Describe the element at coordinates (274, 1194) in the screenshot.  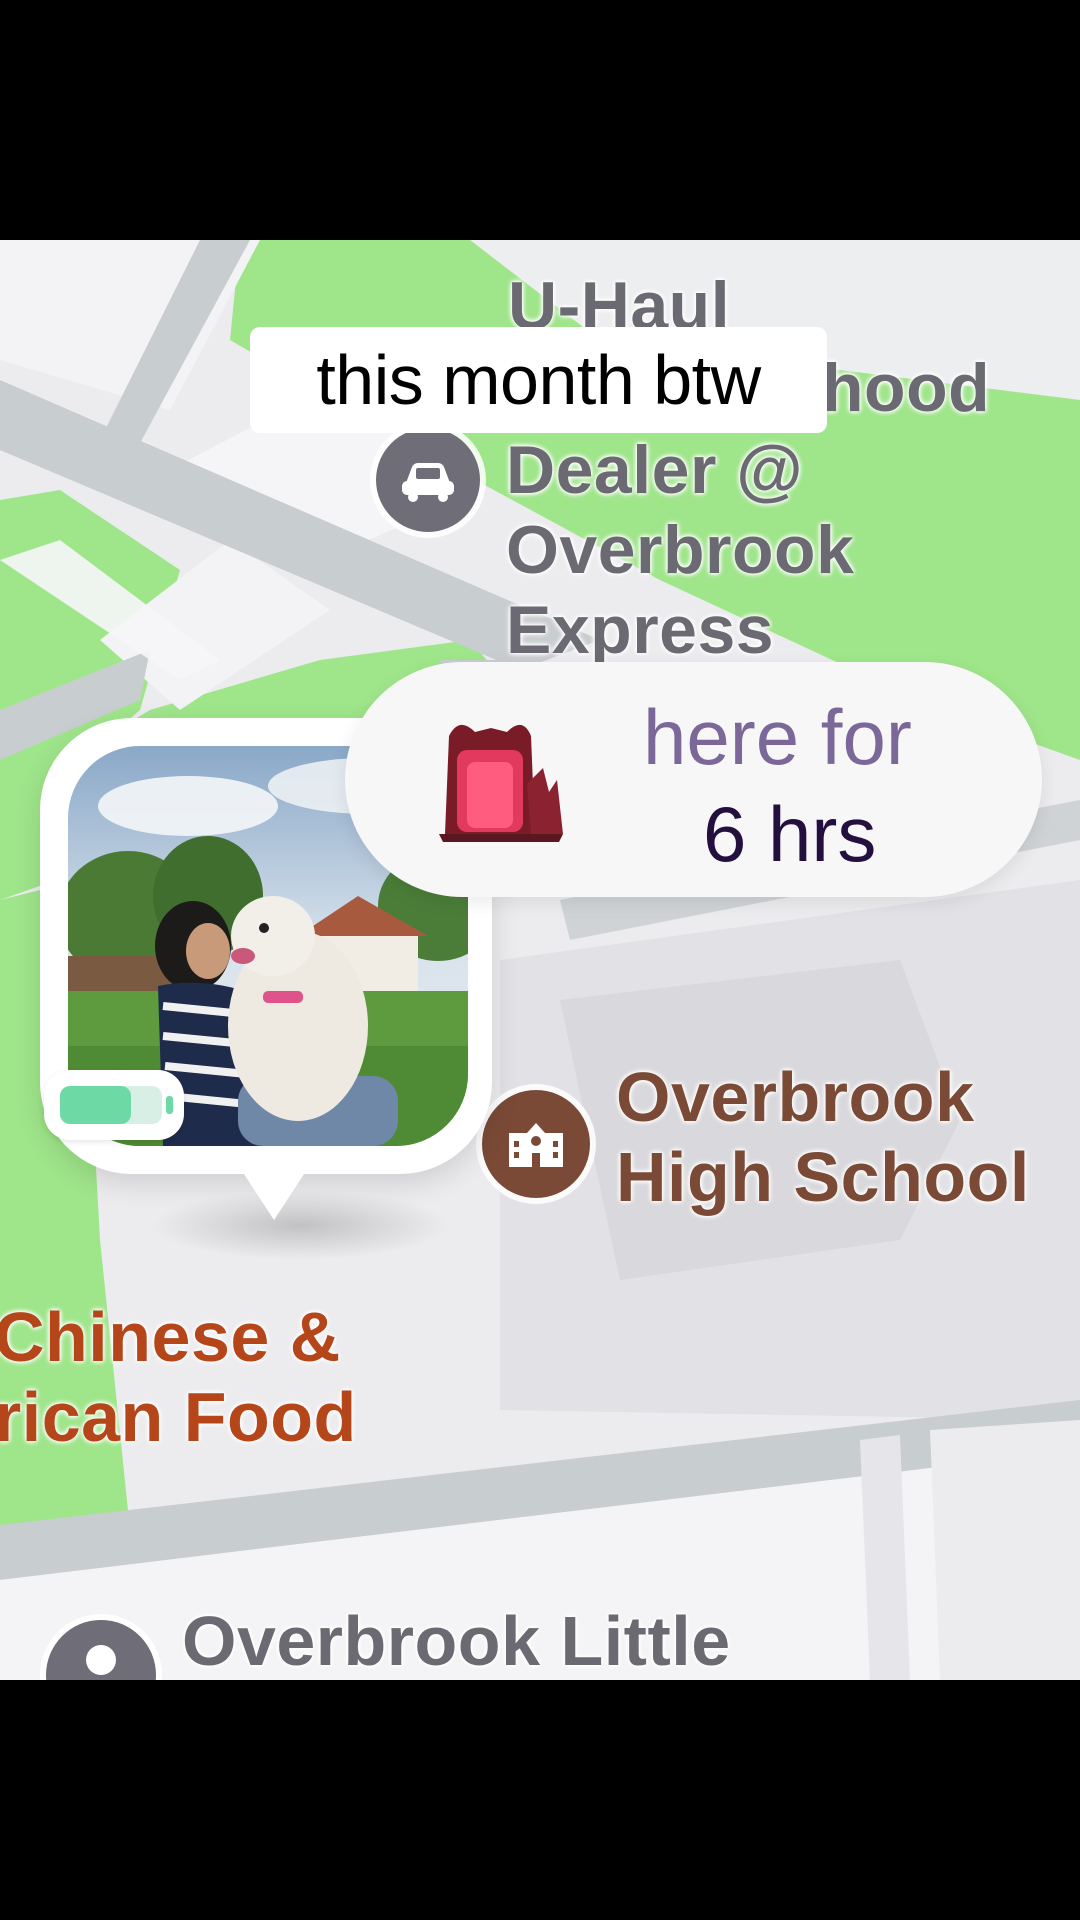
I see `marker-pointer` at that location.